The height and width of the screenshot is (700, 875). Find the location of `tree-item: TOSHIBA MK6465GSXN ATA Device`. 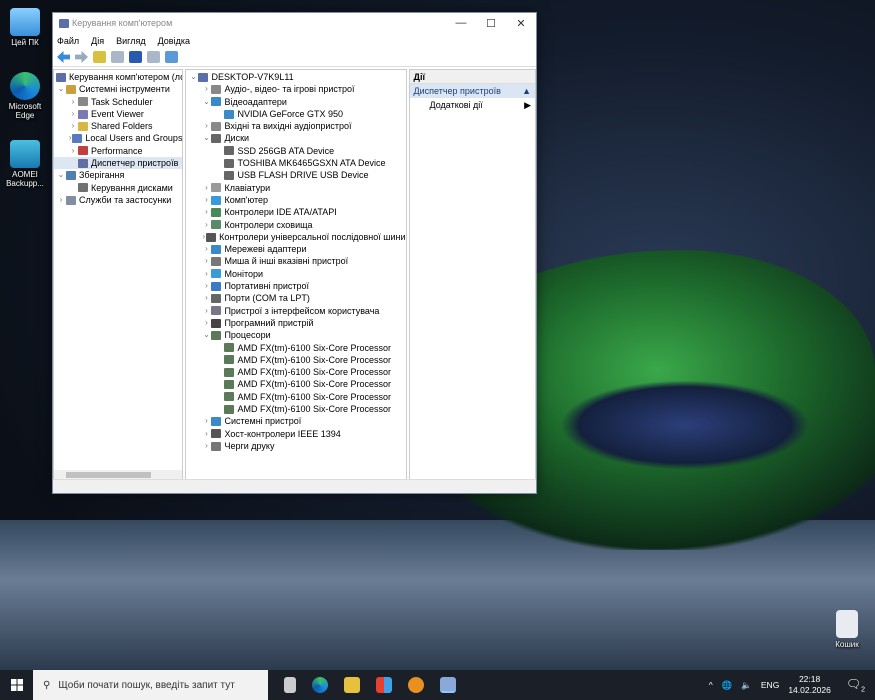

tree-item: TOSHIBA MK6465GSXN ATA Device is located at coordinates (295, 163).